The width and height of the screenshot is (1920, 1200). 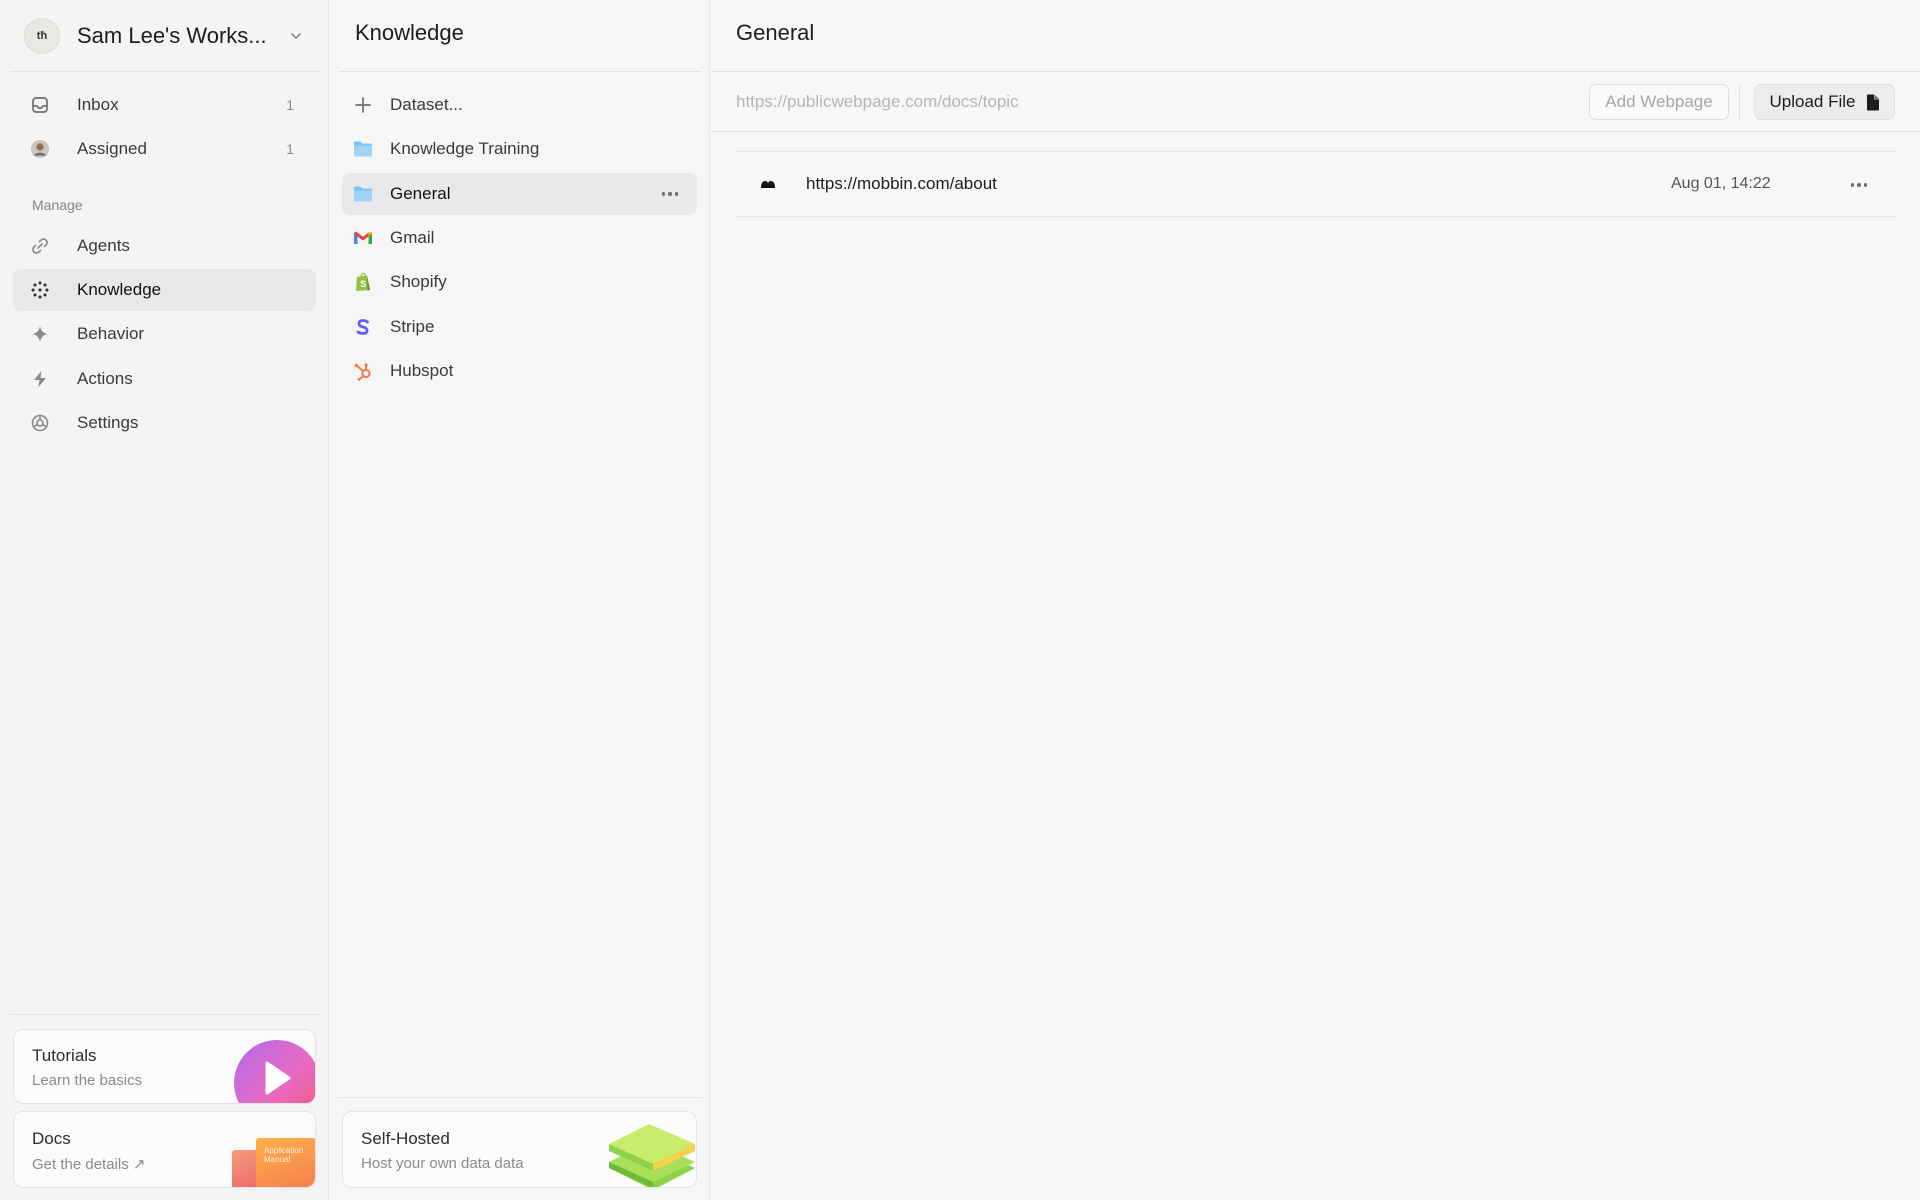 I want to click on user-avatar-icon, so click(x=40, y=149).